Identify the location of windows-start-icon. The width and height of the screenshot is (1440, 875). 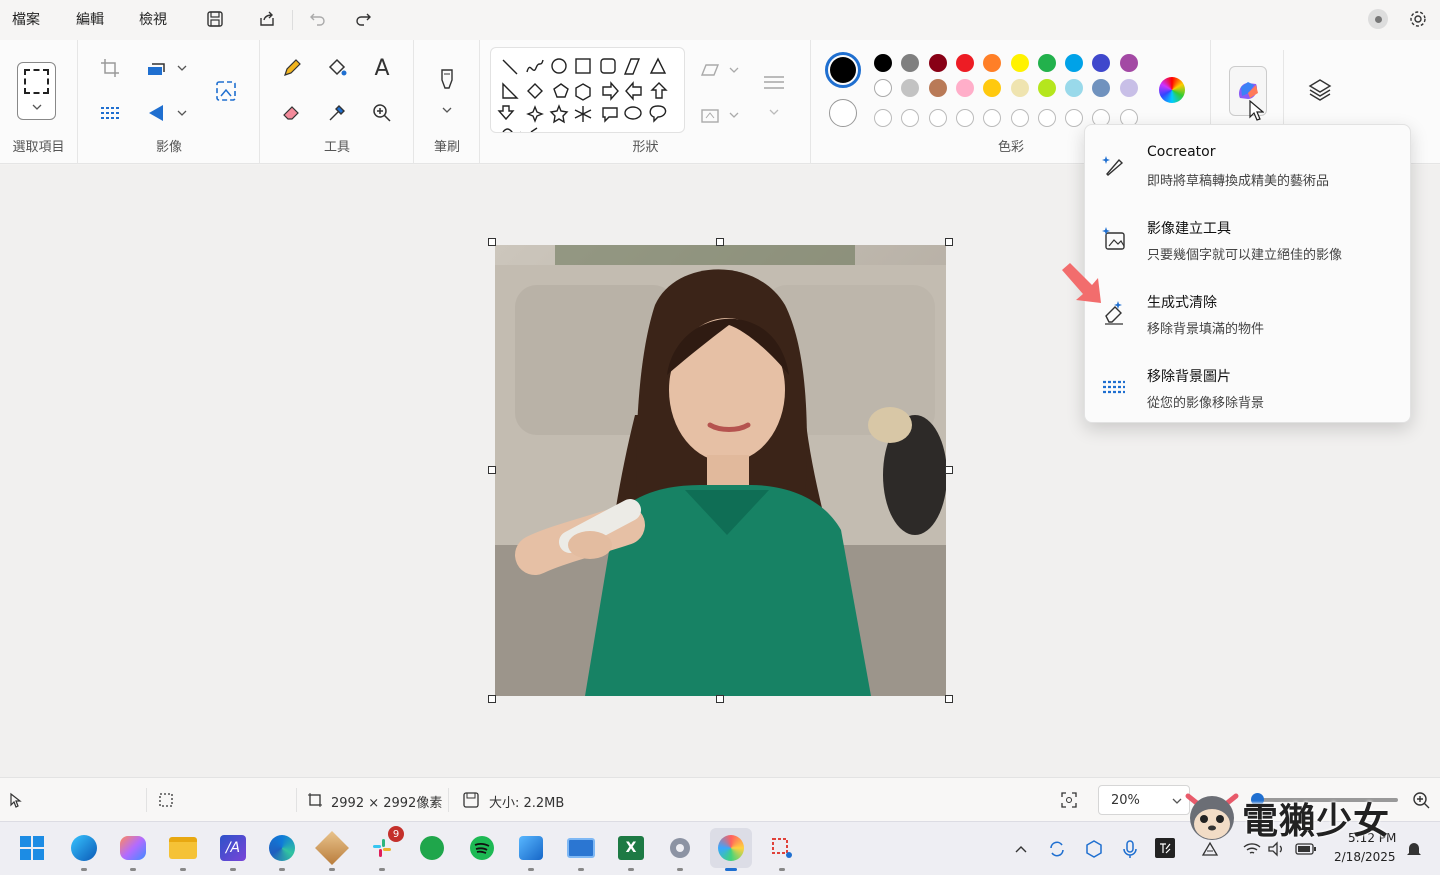
(32, 848).